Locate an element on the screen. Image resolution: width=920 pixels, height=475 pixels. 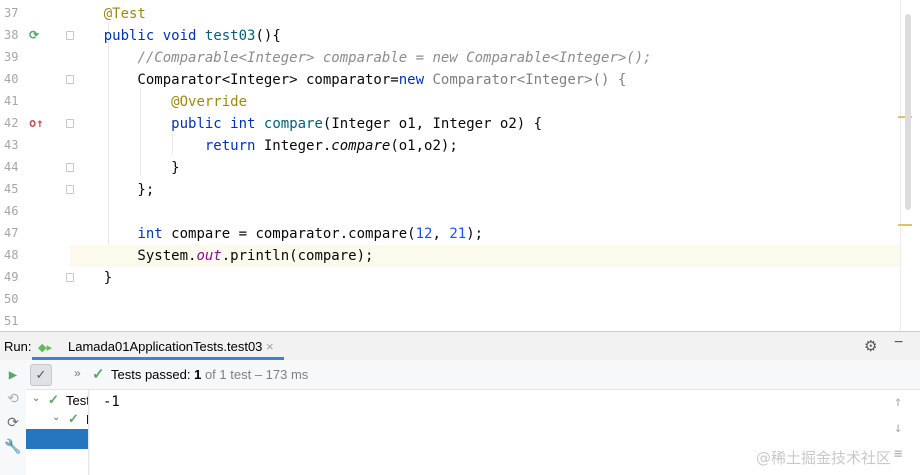
line-number: 49 is located at coordinates (11, 277).